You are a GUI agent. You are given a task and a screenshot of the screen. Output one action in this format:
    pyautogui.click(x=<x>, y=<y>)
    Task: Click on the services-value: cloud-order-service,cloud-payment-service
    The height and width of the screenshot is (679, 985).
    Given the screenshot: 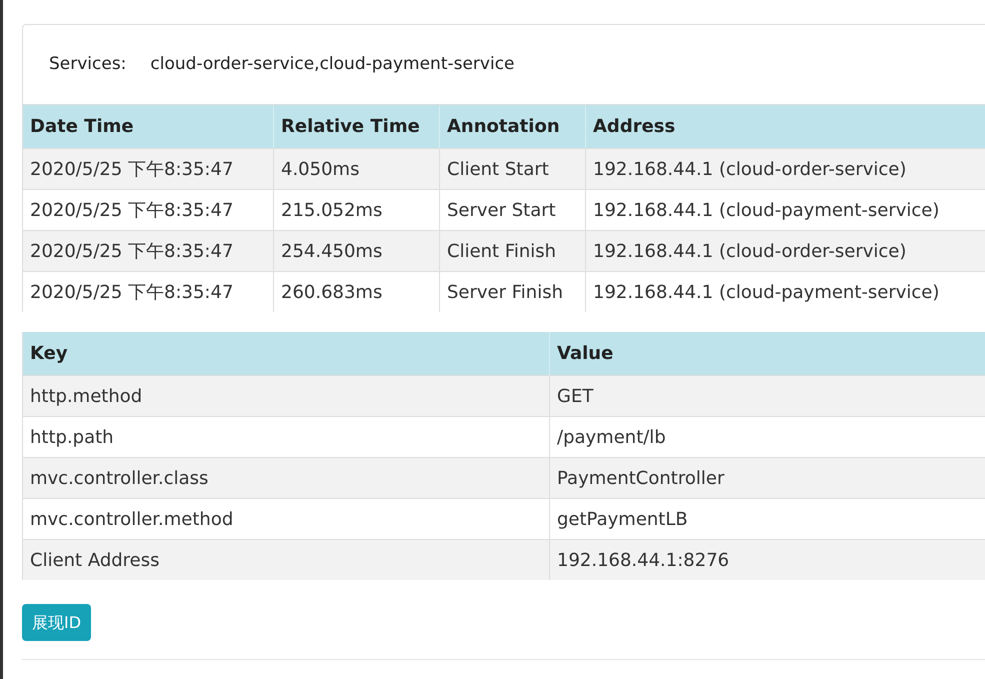 What is the action you would take?
    pyautogui.click(x=332, y=64)
    